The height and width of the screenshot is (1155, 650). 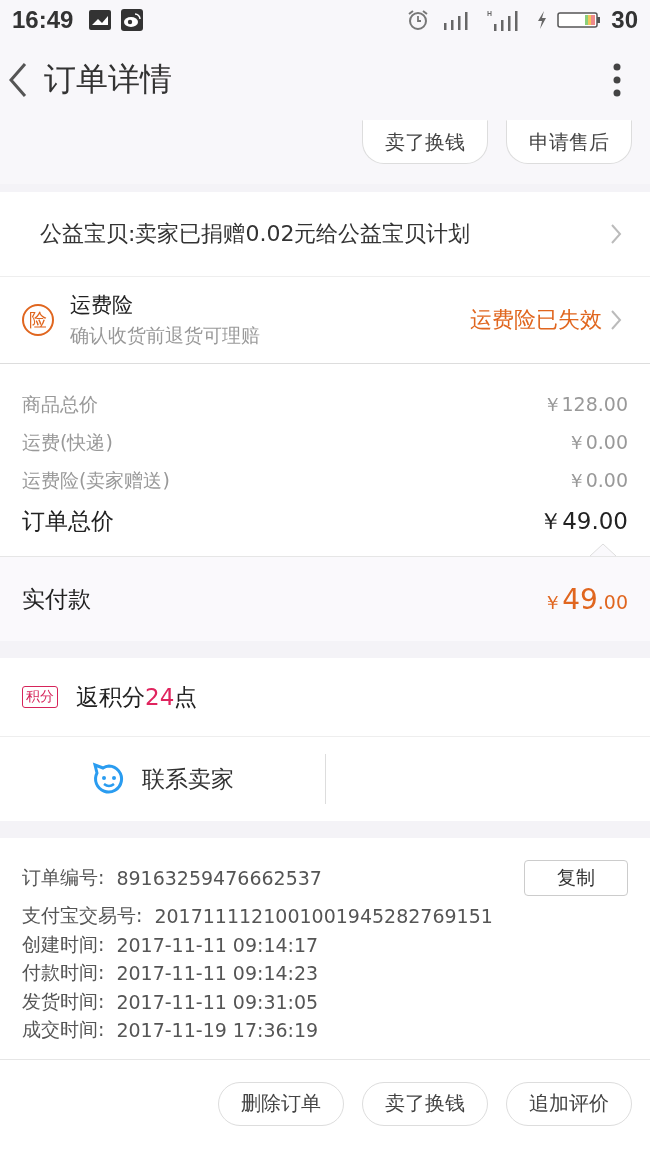 I want to click on info-value: 2017-11-11 09:31:05, so click(x=217, y=1001).